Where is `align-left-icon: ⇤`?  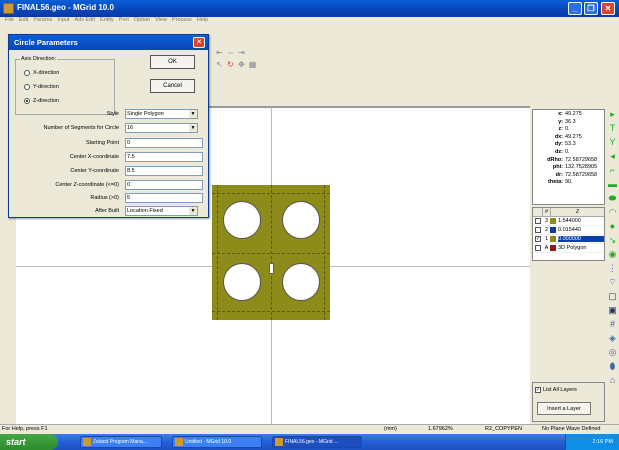 align-left-icon: ⇤ is located at coordinates (219, 52).